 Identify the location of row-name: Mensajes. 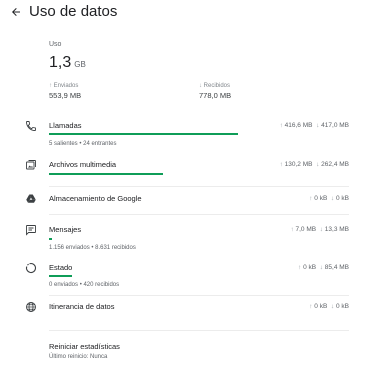
(65, 229).